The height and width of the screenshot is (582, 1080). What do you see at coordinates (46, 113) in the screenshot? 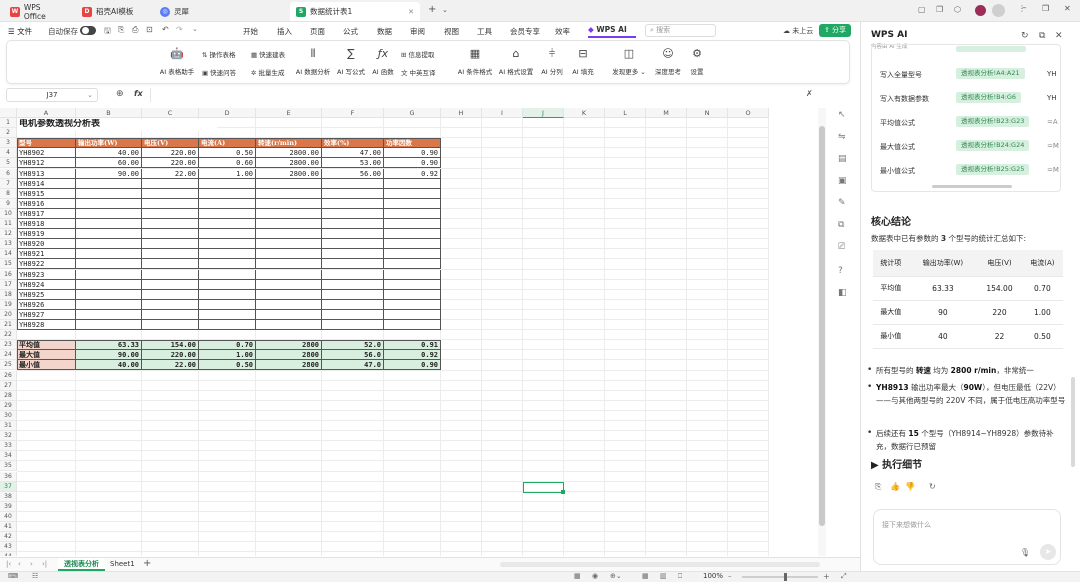
I see `column-header: A` at bounding box center [46, 113].